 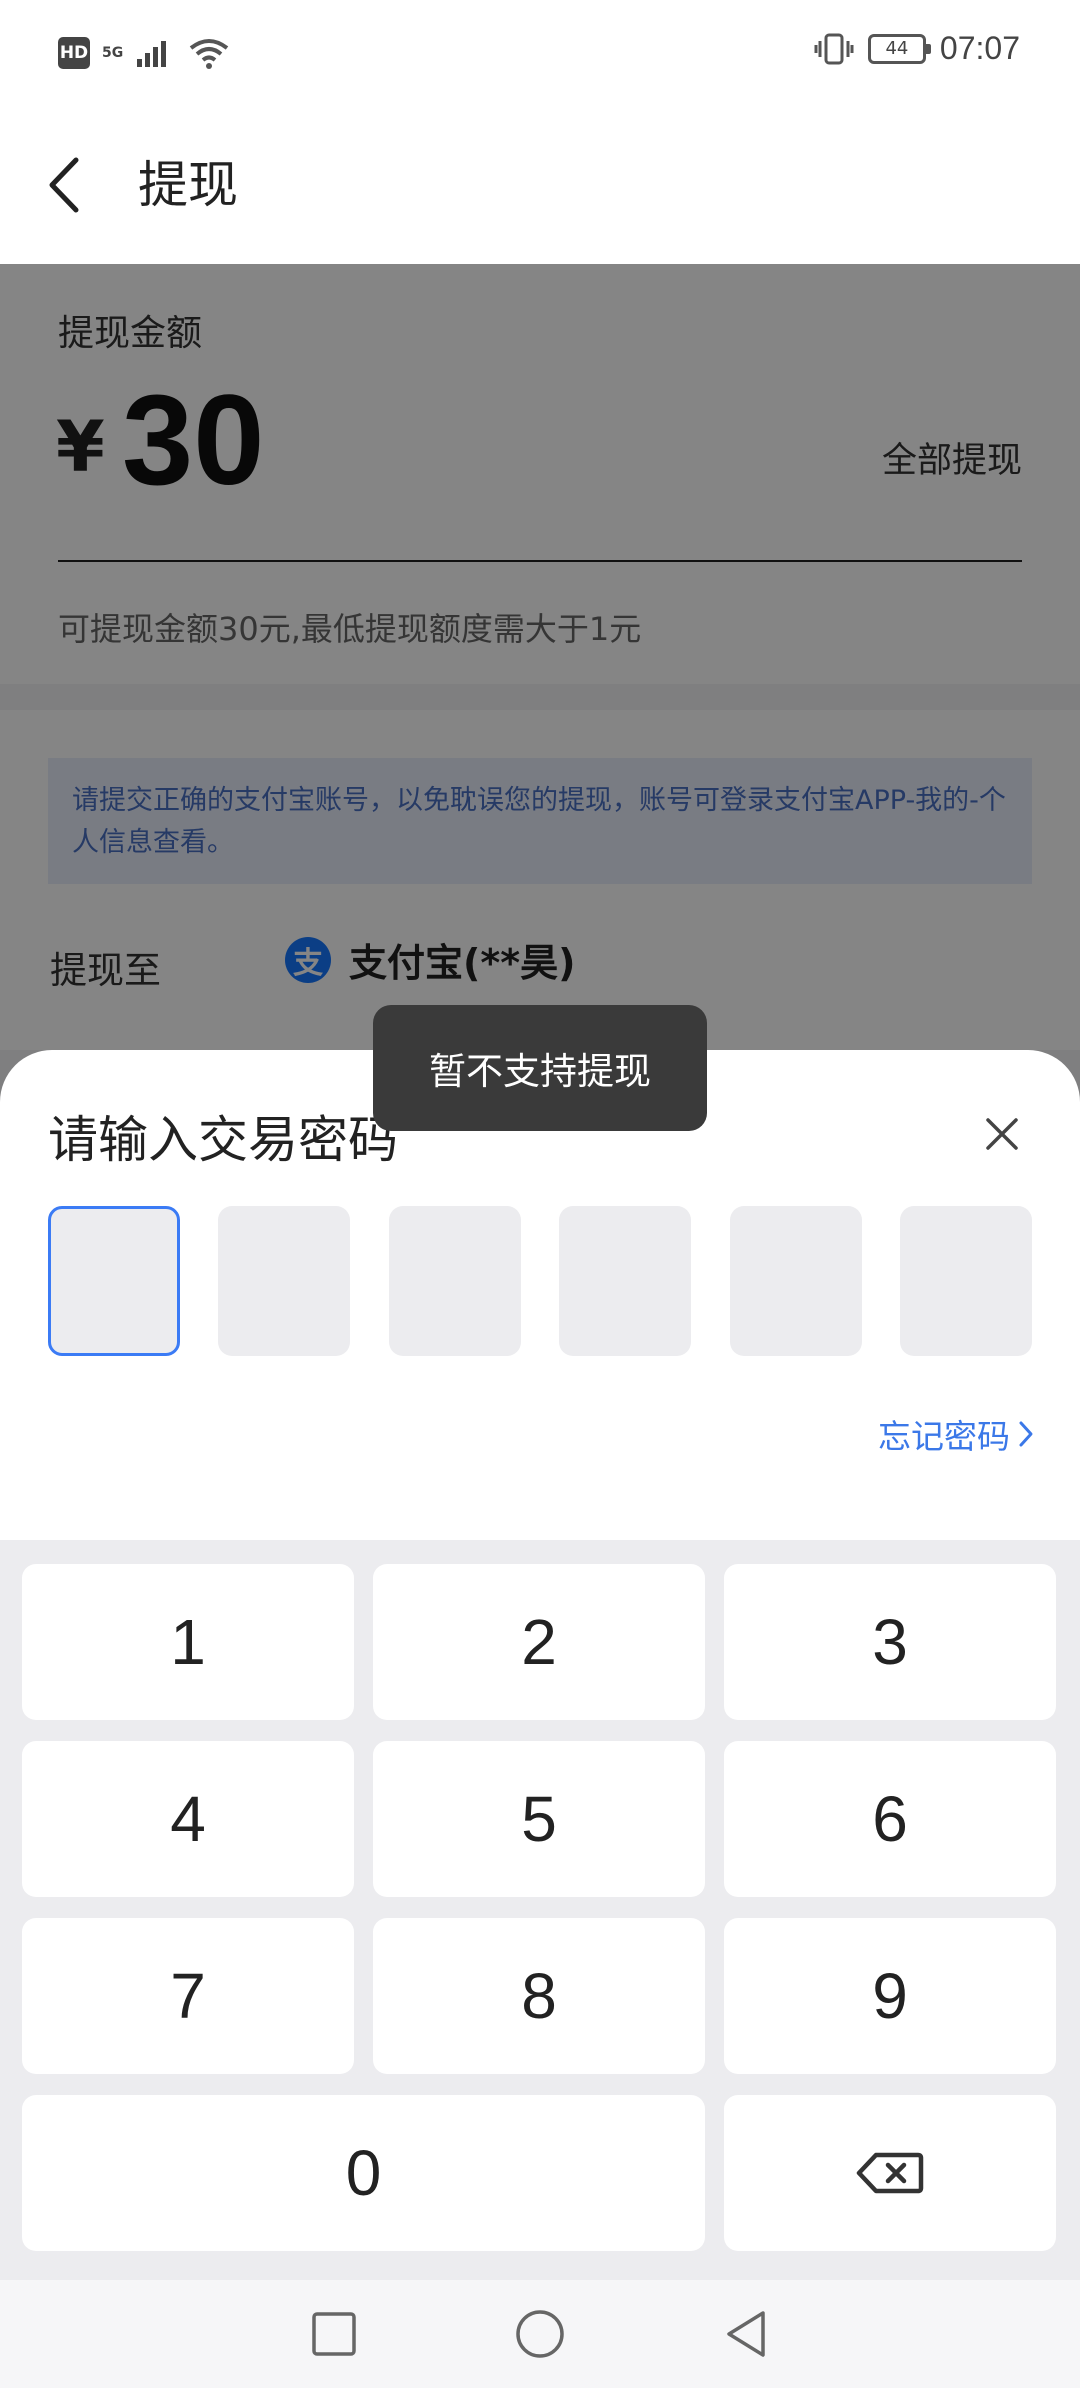 What do you see at coordinates (74, 53) in the screenshot?
I see `hd-badge: HD` at bounding box center [74, 53].